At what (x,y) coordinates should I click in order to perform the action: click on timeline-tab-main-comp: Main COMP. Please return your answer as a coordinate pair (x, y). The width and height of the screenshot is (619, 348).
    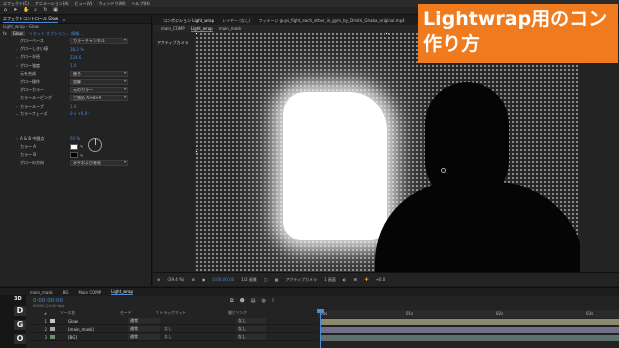
    Looking at the image, I should click on (90, 292).